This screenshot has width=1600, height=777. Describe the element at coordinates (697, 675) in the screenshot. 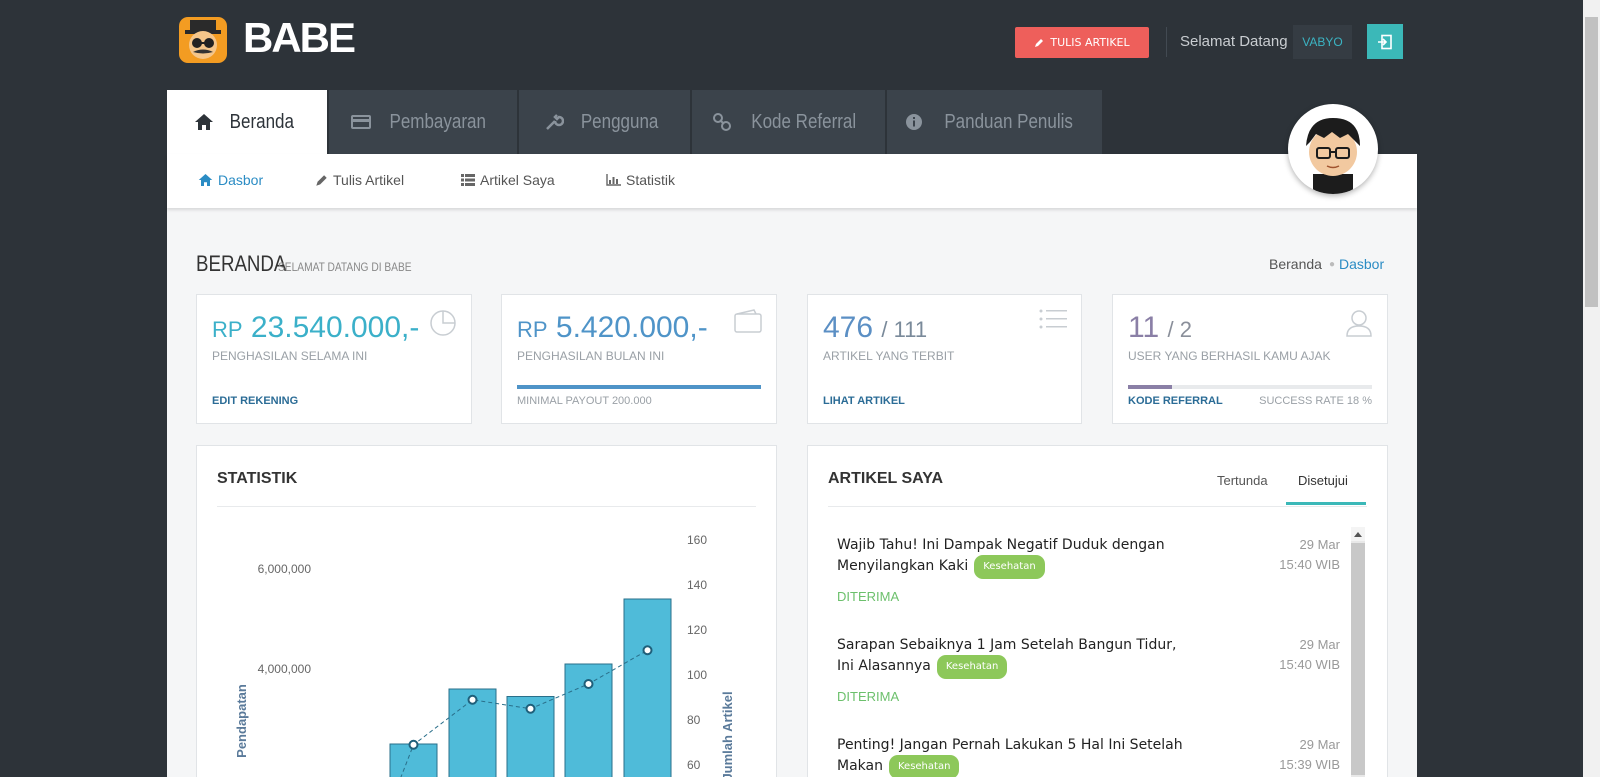

I see `y-tick-label-right: 100` at that location.